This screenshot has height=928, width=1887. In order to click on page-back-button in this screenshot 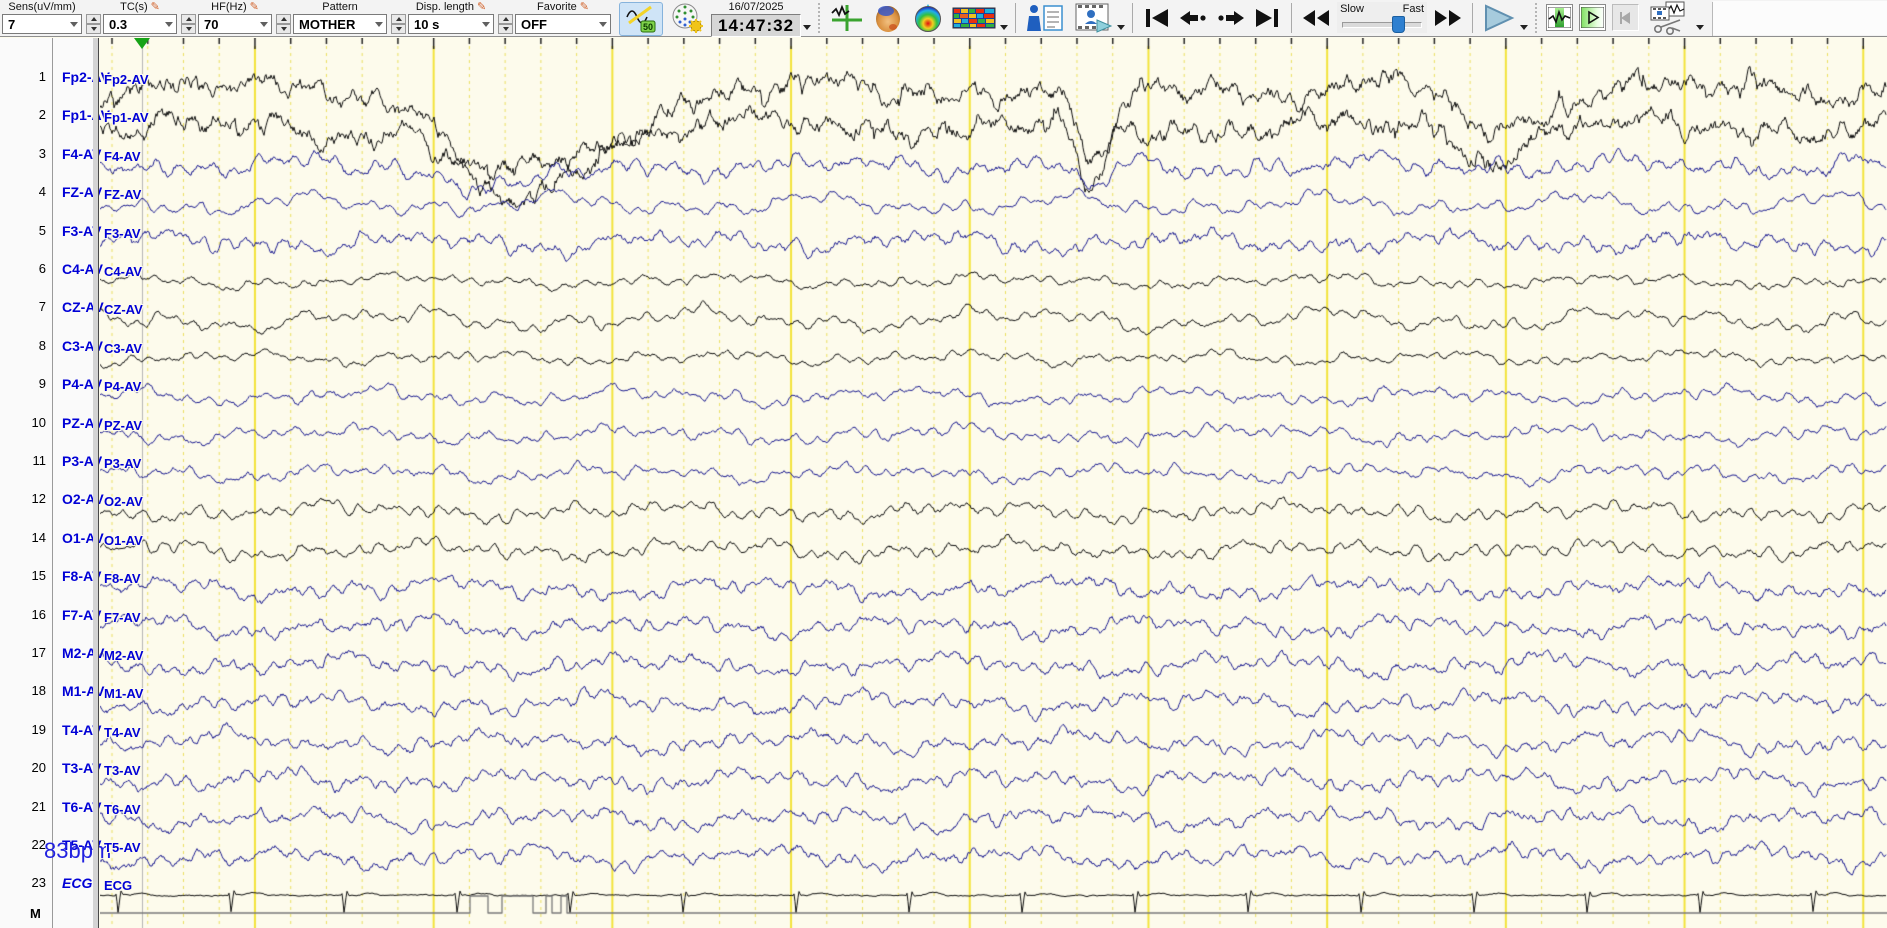, I will do `click(1626, 17)`.